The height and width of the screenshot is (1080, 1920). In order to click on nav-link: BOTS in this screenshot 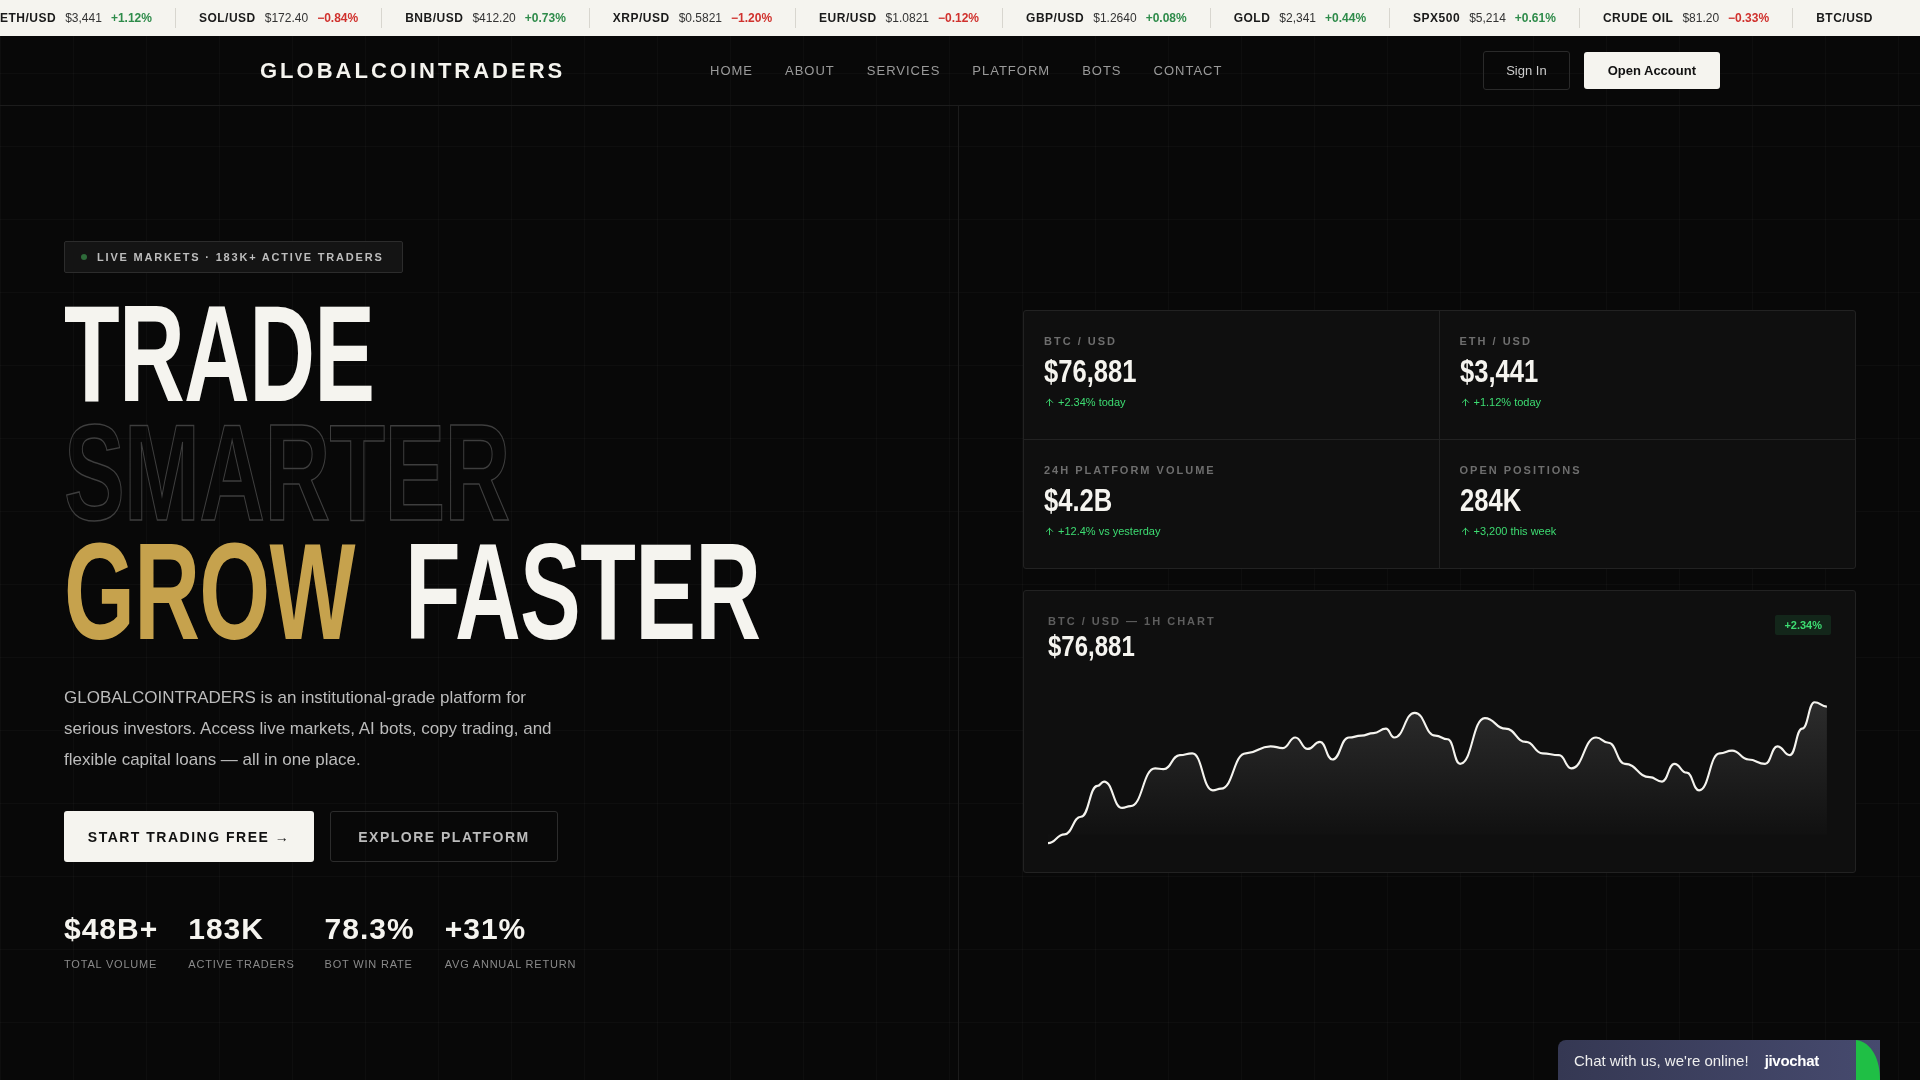, I will do `click(1102, 70)`.